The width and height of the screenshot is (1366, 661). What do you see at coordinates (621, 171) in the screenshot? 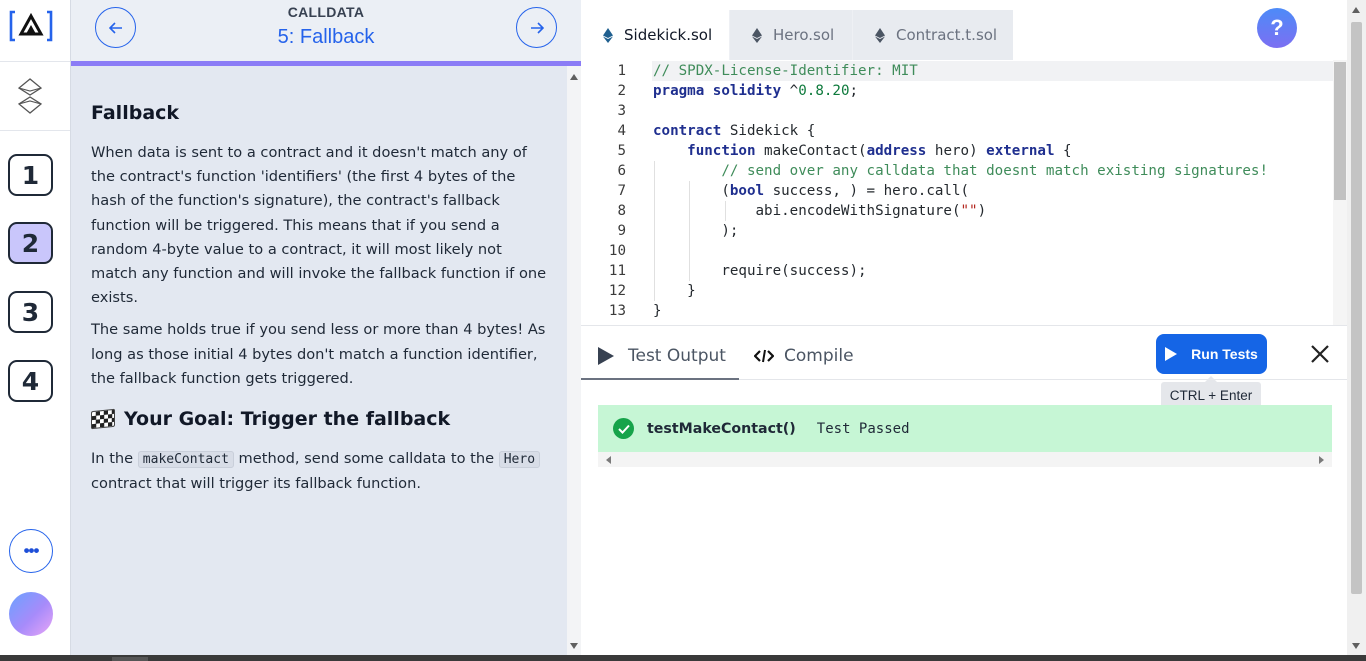
I see `line-number: 6` at bounding box center [621, 171].